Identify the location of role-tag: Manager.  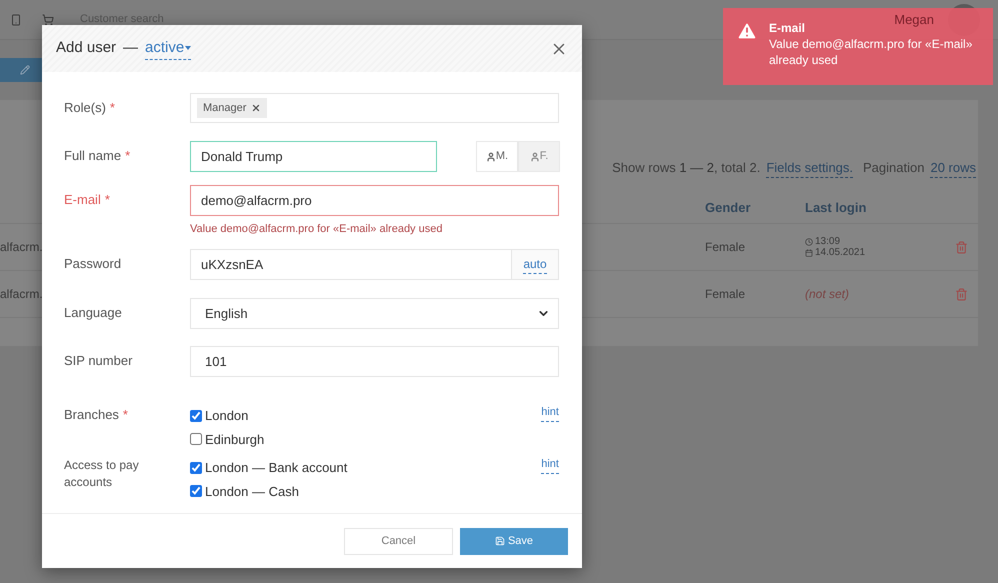
(232, 108).